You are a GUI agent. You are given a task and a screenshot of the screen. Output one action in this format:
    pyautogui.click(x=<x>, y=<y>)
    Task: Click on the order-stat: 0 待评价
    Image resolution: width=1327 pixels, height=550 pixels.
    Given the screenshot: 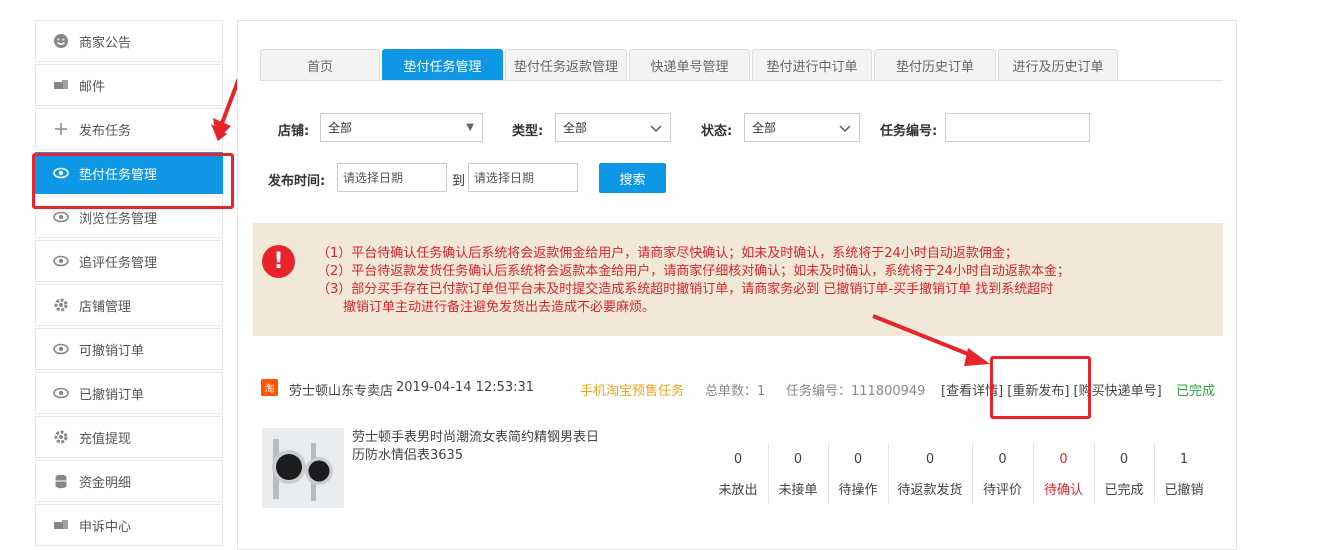 What is the action you would take?
    pyautogui.click(x=1002, y=473)
    